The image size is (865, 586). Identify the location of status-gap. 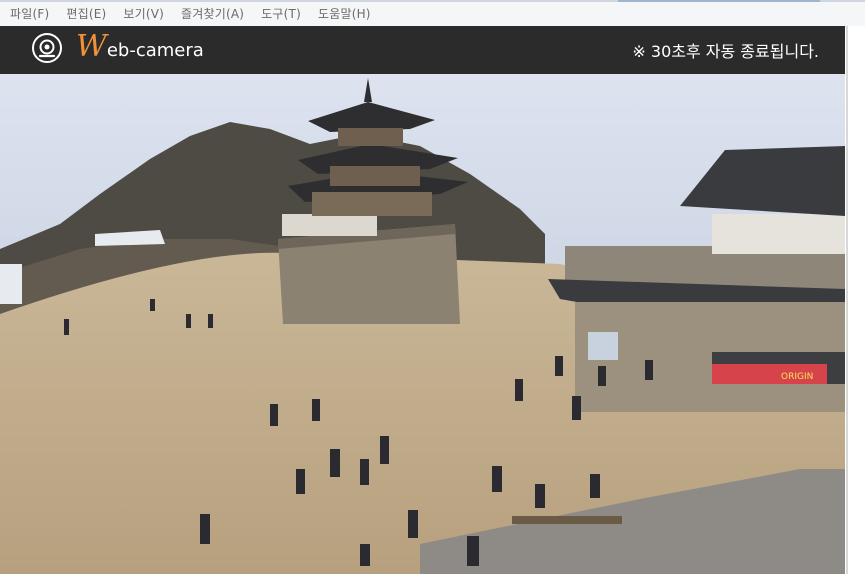
(432, 580).